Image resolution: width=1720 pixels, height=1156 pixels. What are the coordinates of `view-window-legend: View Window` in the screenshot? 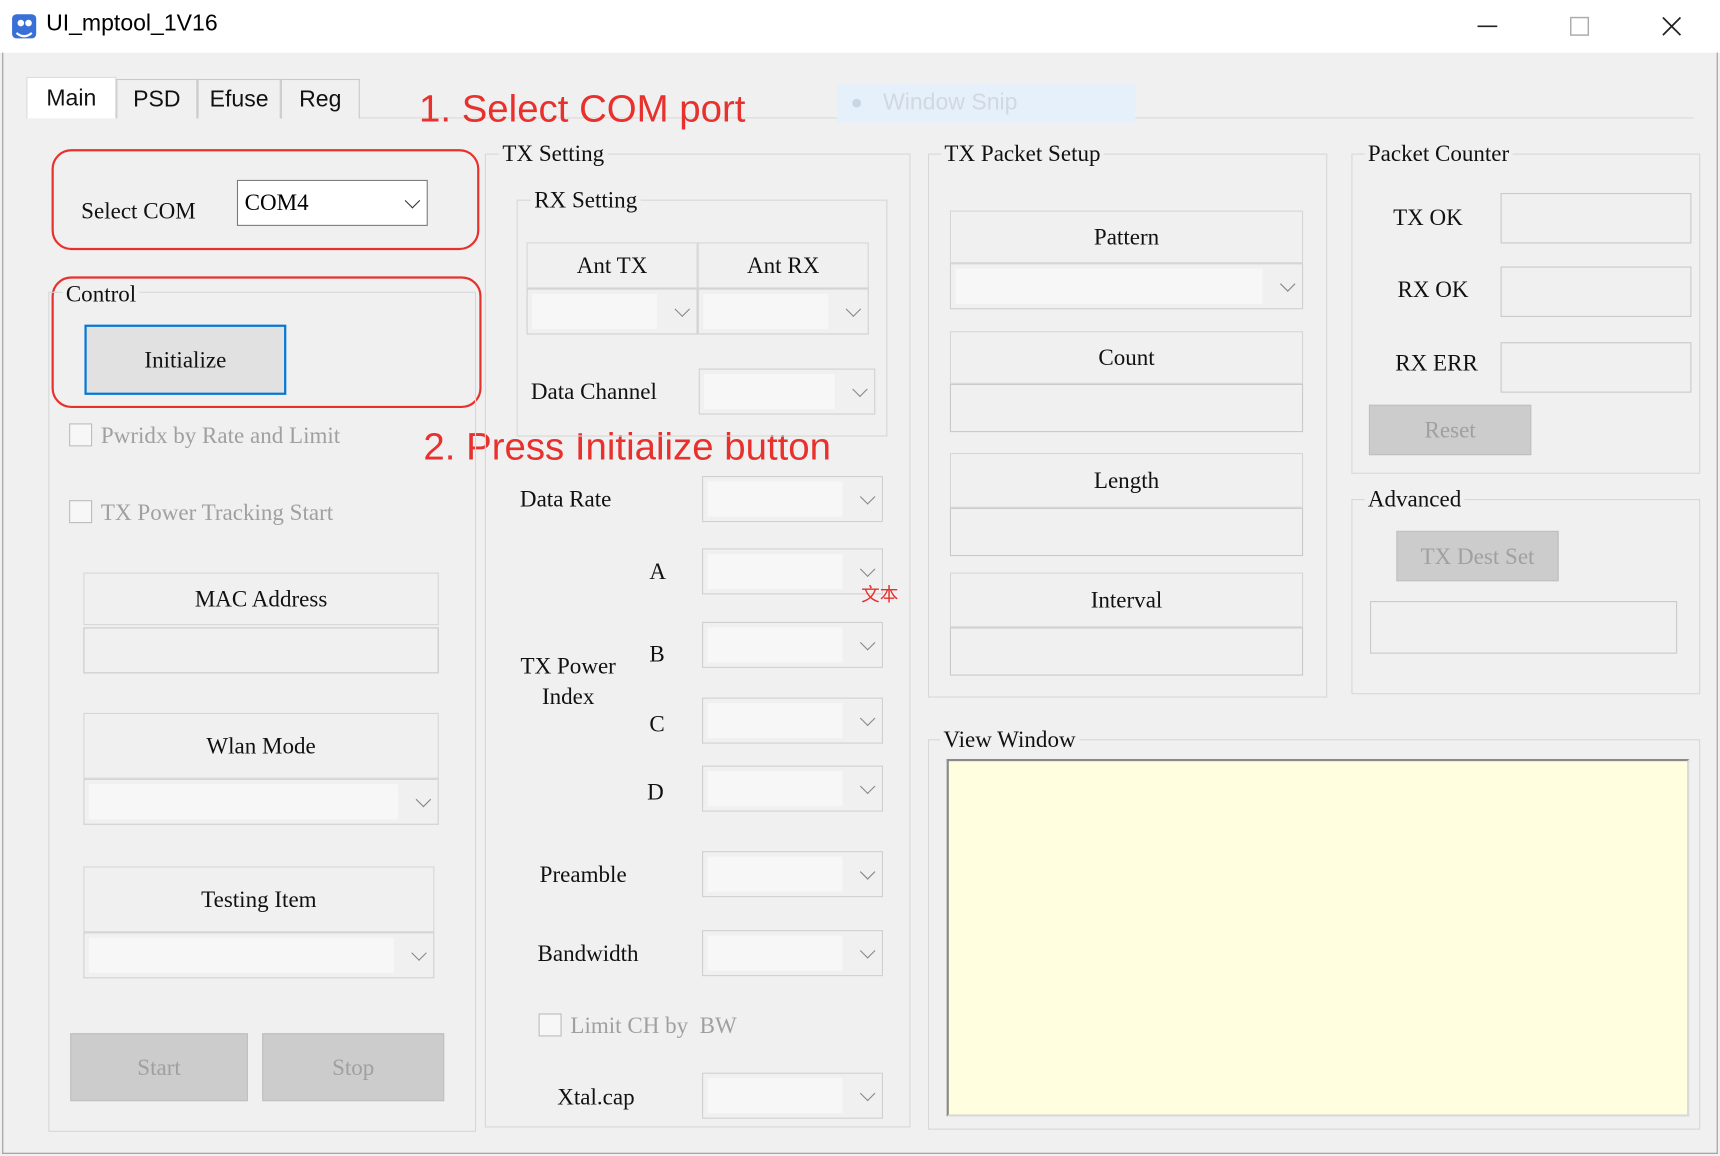 It's located at (1009, 739).